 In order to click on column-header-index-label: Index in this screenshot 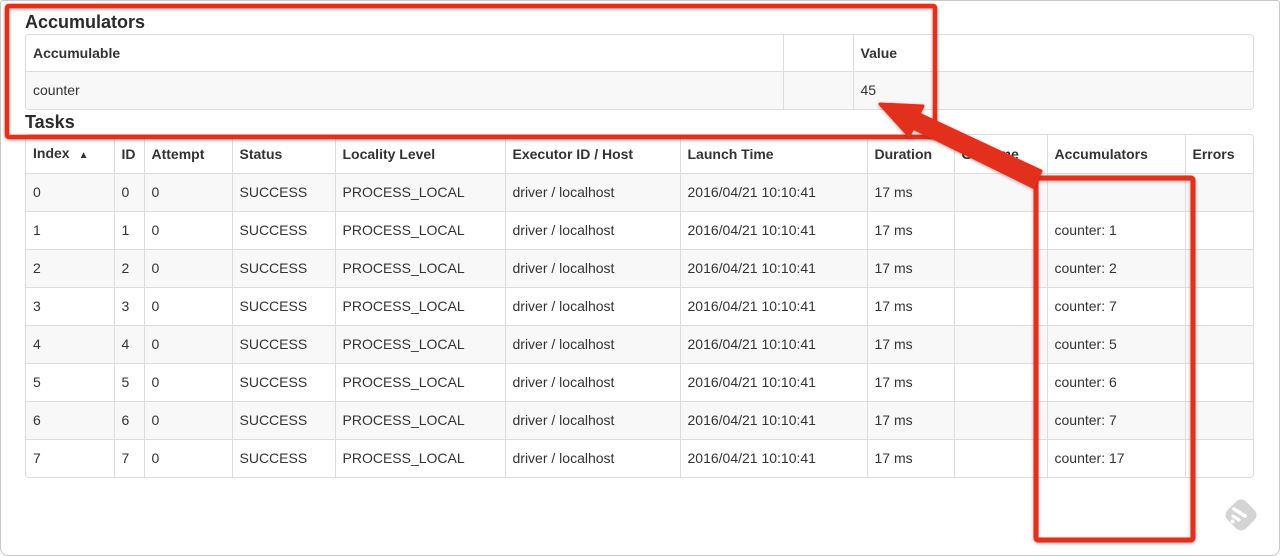, I will do `click(51, 153)`.